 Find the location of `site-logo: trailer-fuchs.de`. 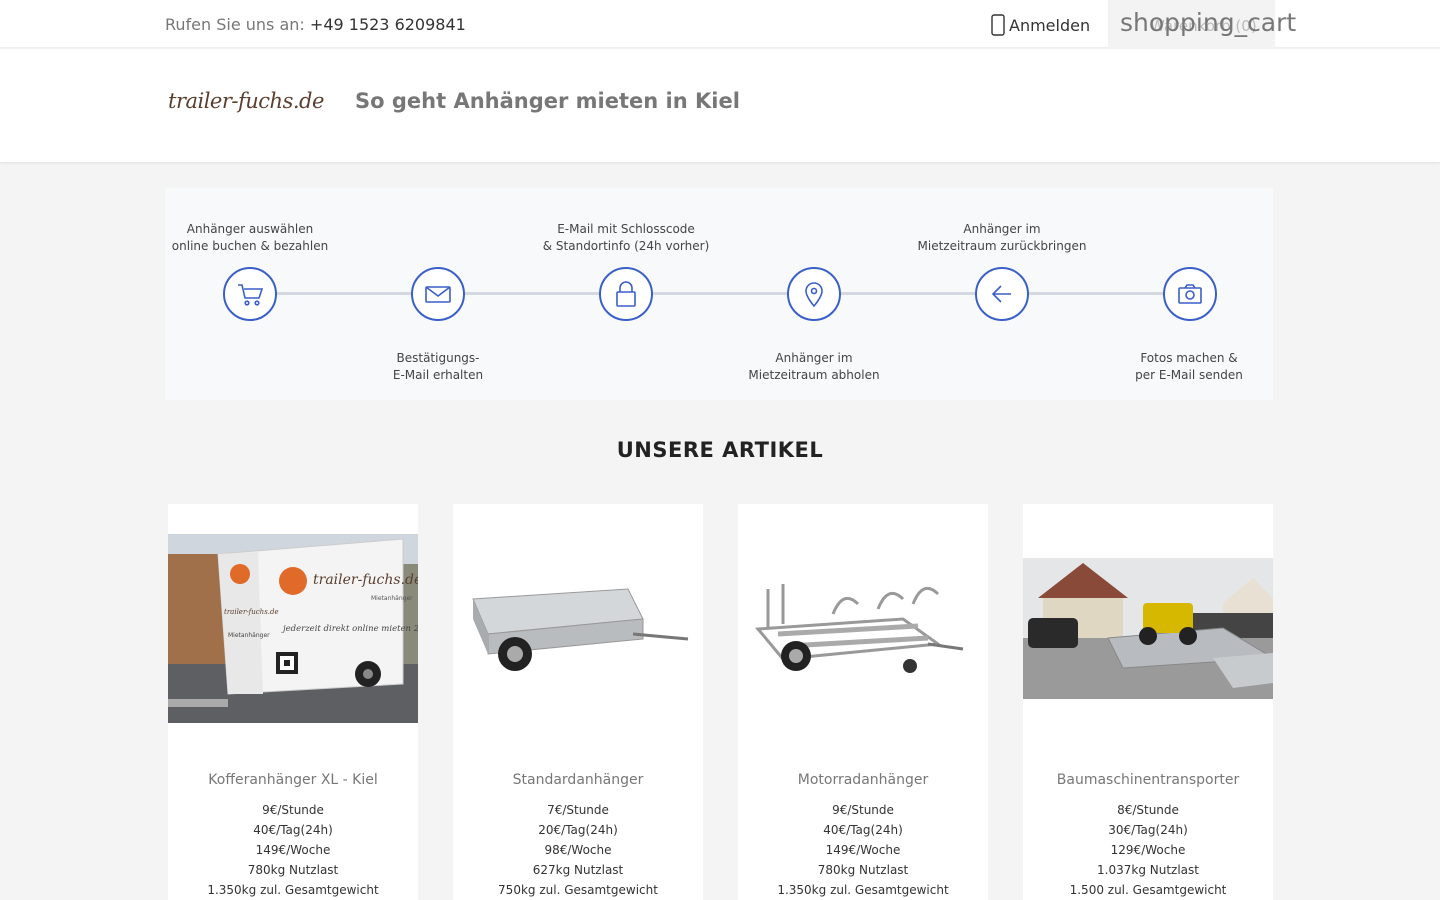

site-logo: trailer-fuchs.de is located at coordinates (246, 101).